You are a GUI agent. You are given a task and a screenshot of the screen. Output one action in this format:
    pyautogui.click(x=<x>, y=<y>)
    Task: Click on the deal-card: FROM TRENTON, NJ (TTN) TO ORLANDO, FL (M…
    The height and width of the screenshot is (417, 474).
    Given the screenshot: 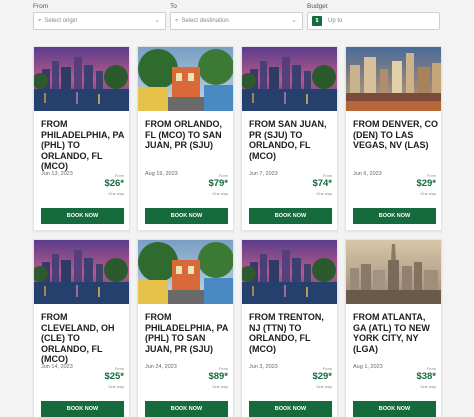 What is the action you would take?
    pyautogui.click(x=289, y=328)
    